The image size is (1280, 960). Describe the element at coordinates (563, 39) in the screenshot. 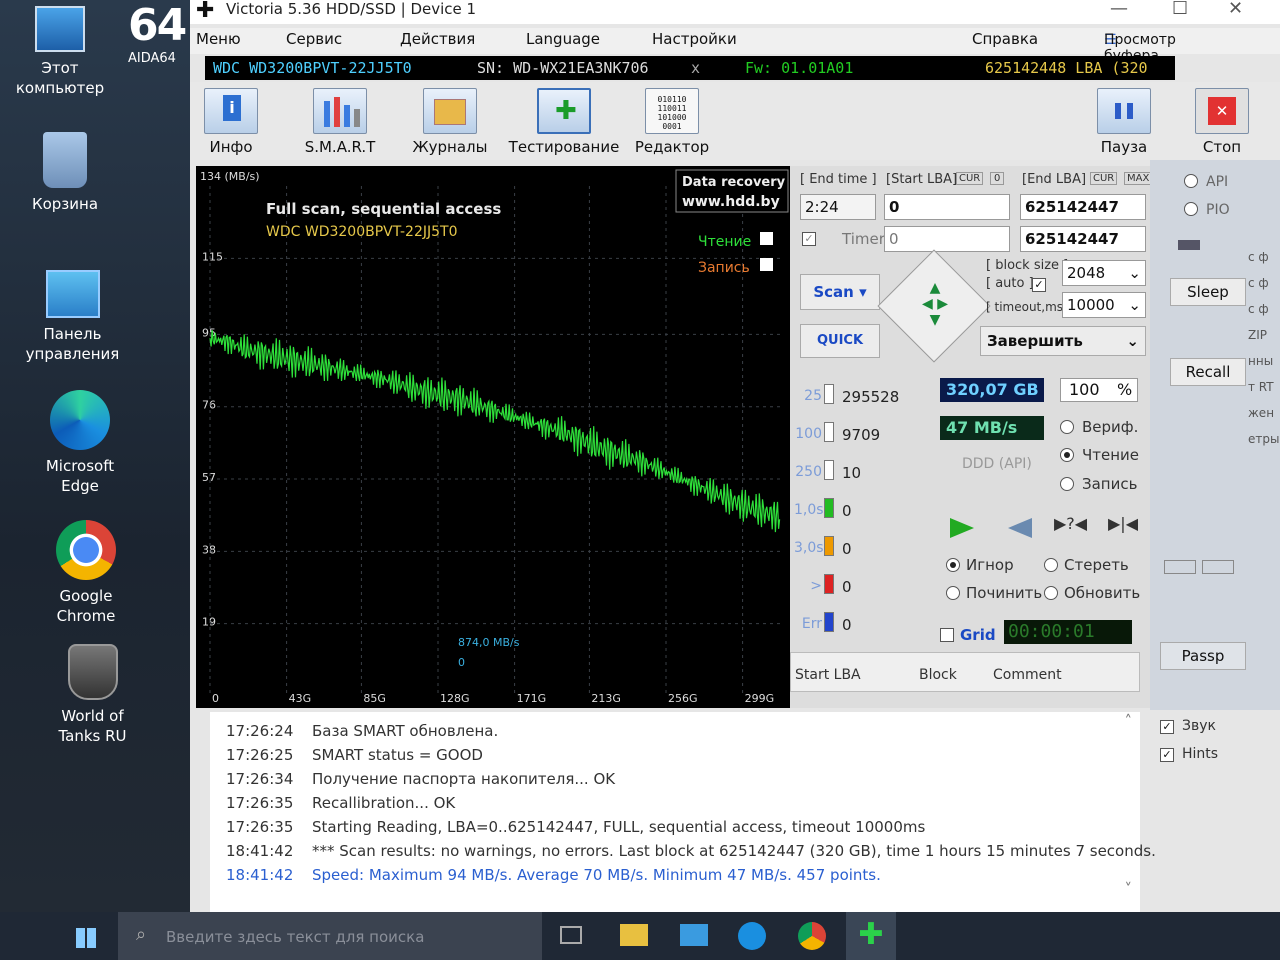

I see `menu-item: Language` at that location.